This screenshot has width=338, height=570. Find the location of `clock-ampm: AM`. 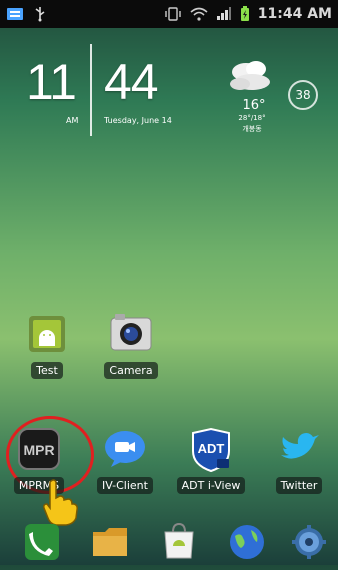

clock-ampm: AM is located at coordinates (72, 120).